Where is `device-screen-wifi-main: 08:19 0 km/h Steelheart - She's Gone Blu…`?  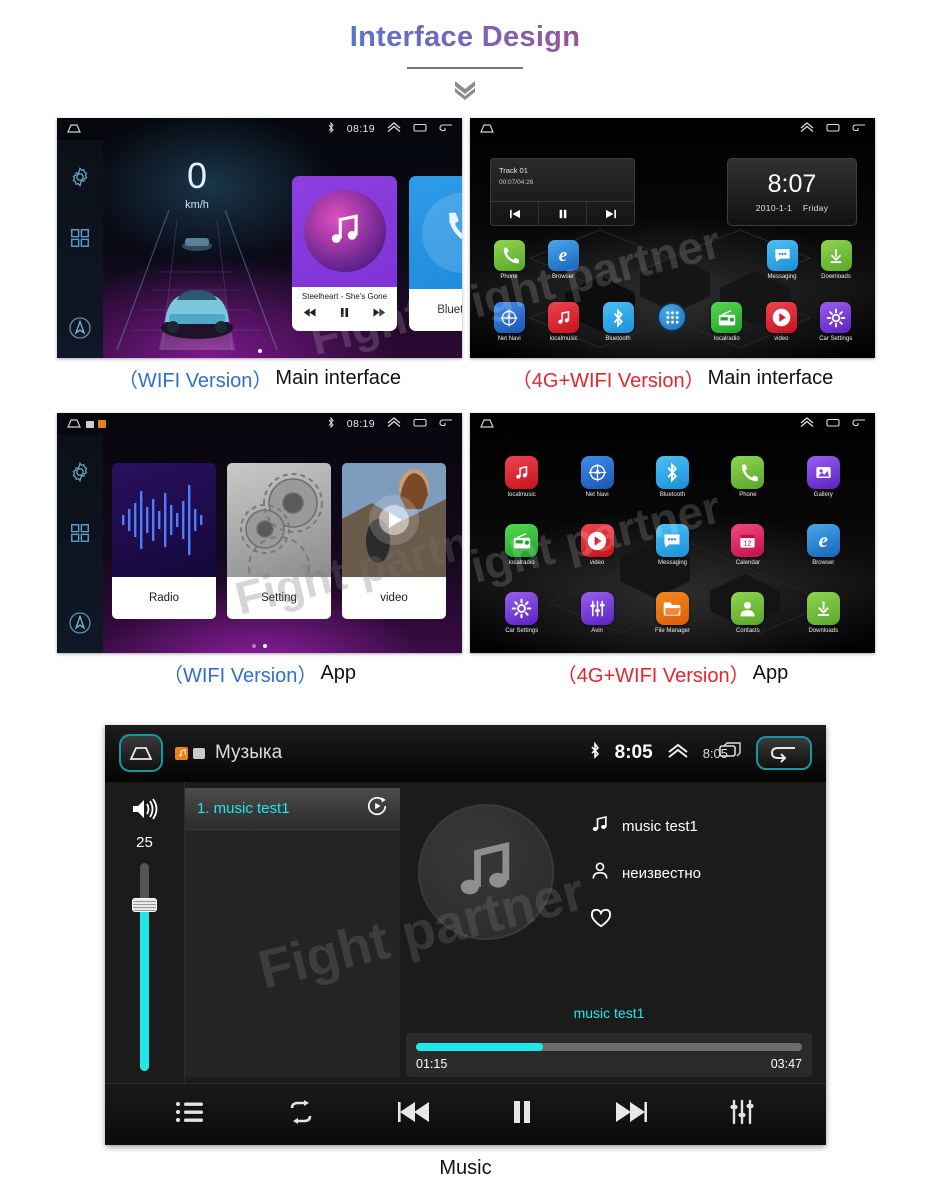 device-screen-wifi-main: 08:19 0 km/h Steelheart - She's Gone Blu… is located at coordinates (259, 238).